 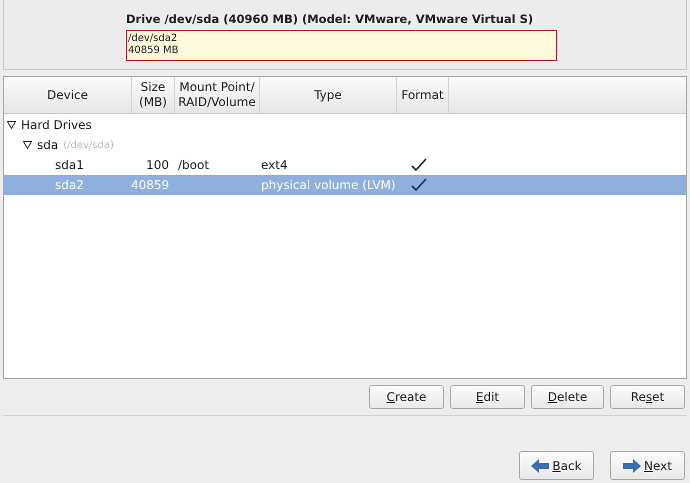 What do you see at coordinates (153, 95) in the screenshot?
I see `column-header: Size (MB)` at bounding box center [153, 95].